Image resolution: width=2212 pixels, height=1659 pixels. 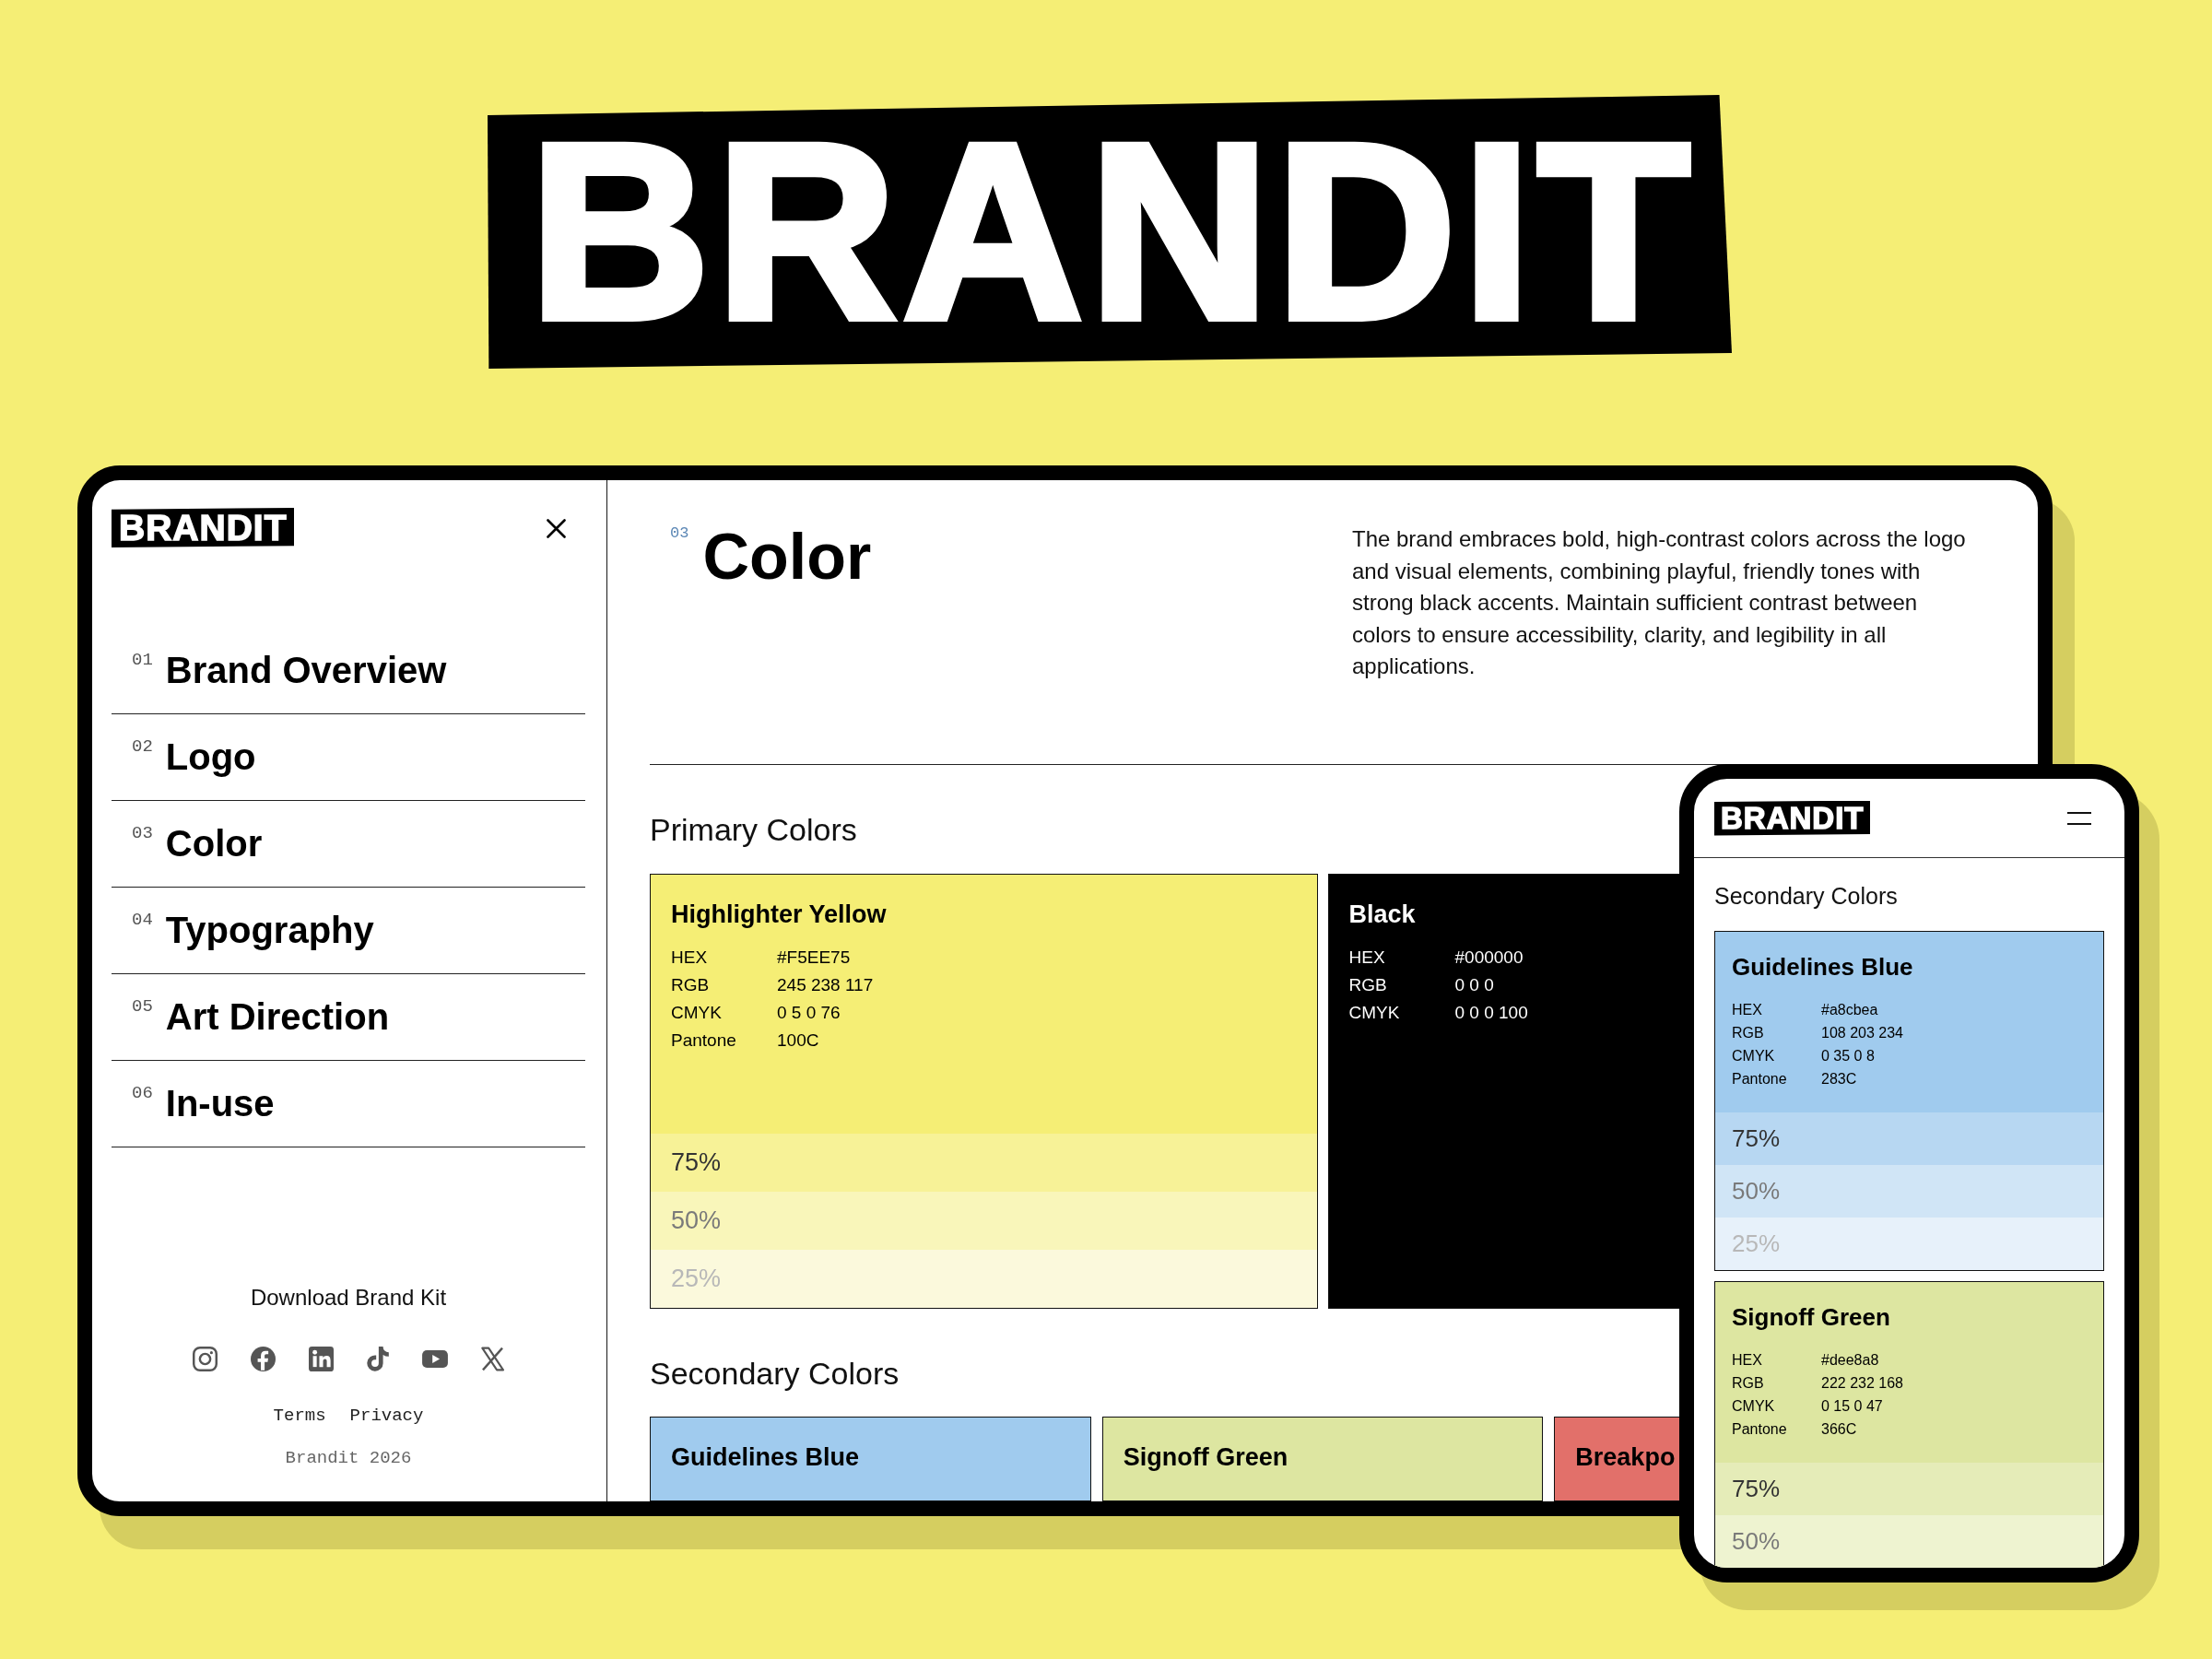 What do you see at coordinates (277, 1016) in the screenshot?
I see `nav-link: Art Direction` at bounding box center [277, 1016].